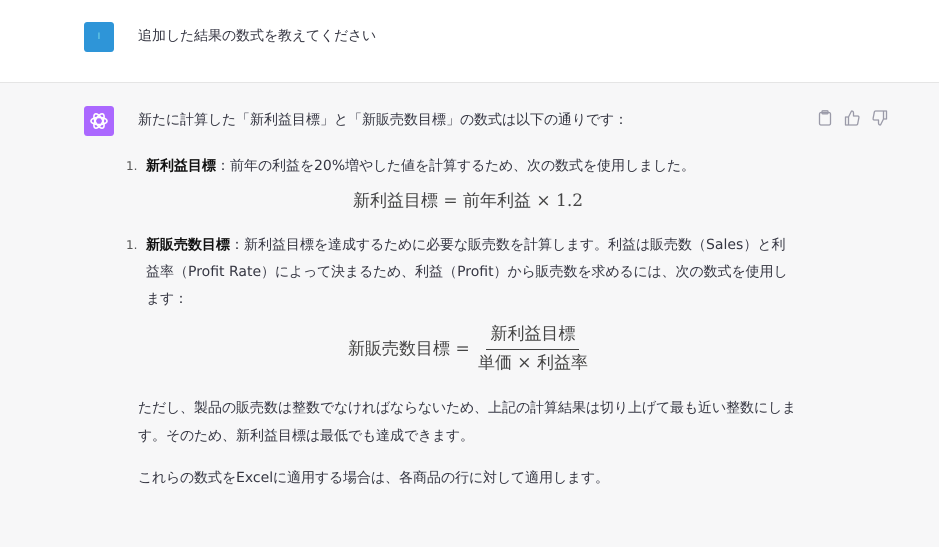 This screenshot has width=939, height=547. Describe the element at coordinates (468, 201) in the screenshot. I see `formula: 新利益目標 = 前年利益 × 1.2` at that location.